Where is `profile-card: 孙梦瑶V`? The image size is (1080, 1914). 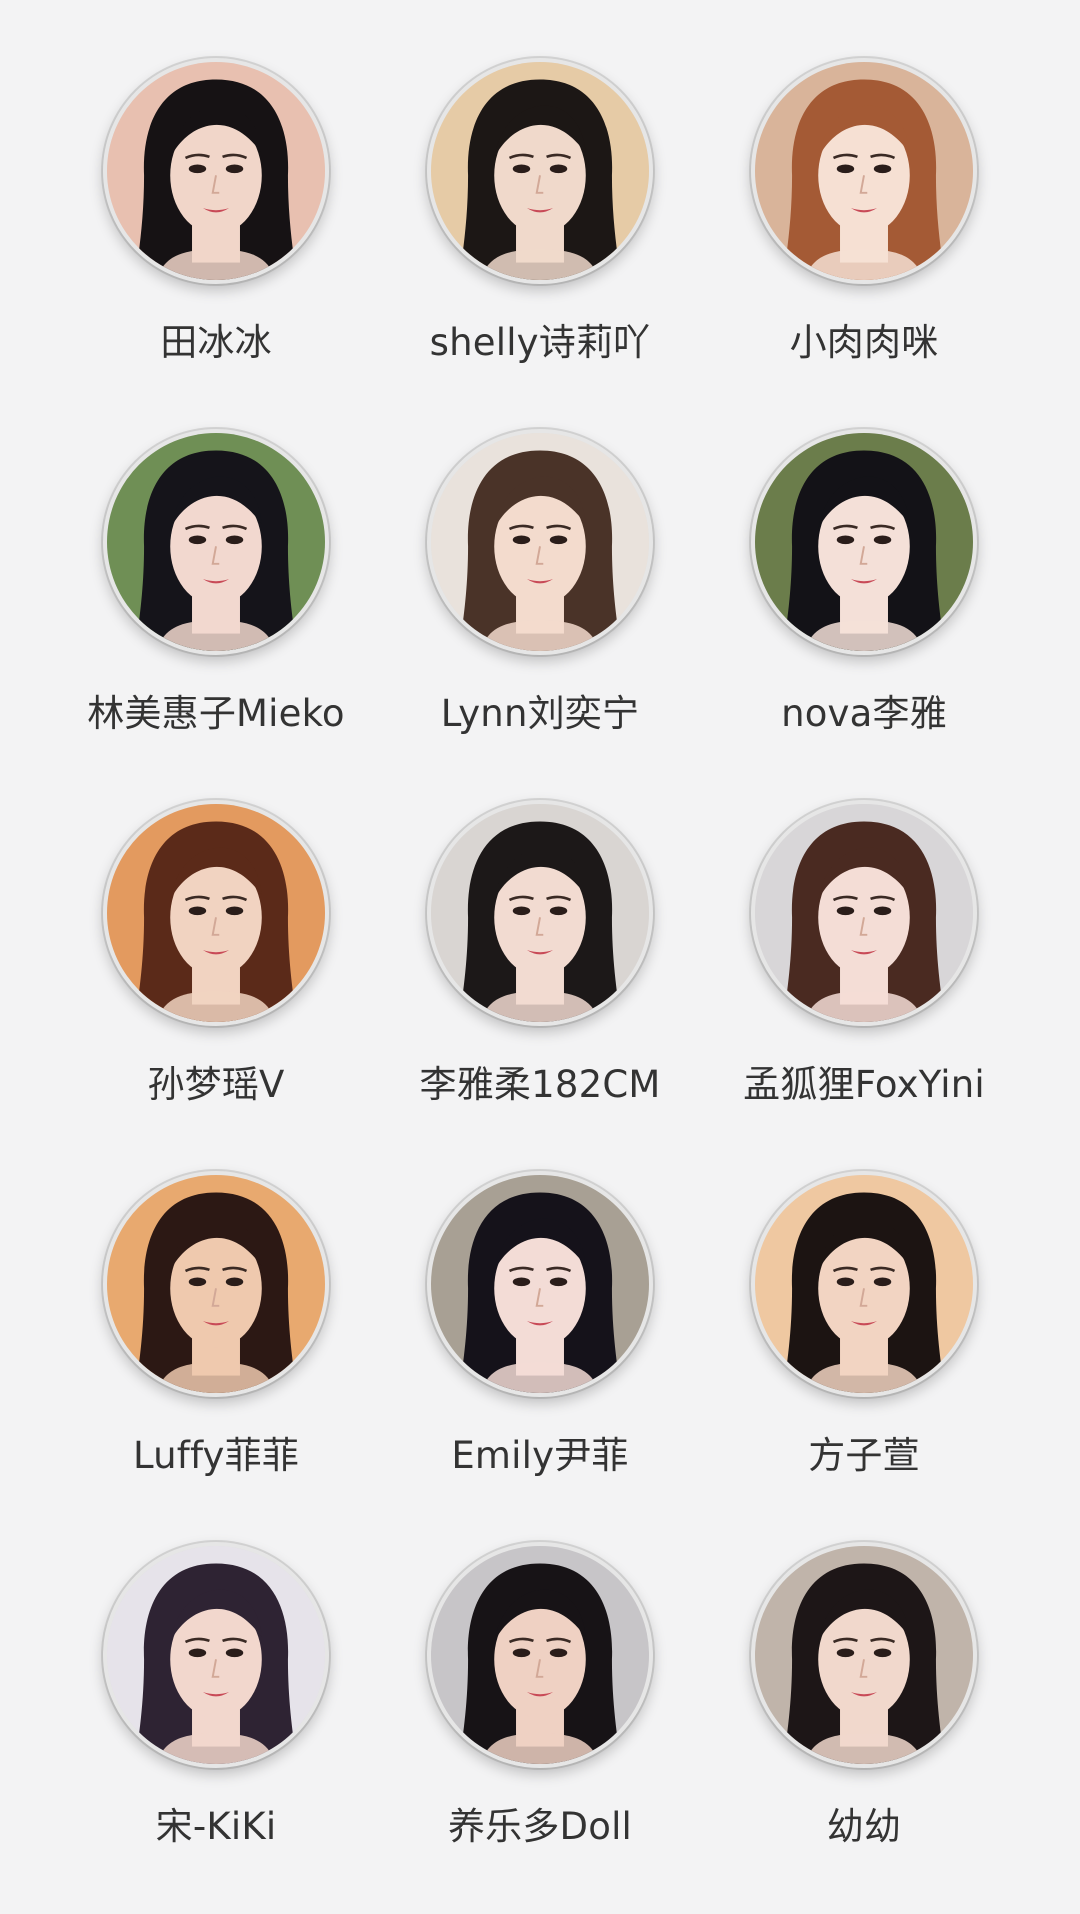
profile-card: 孙梦瑶V is located at coordinates (216, 980).